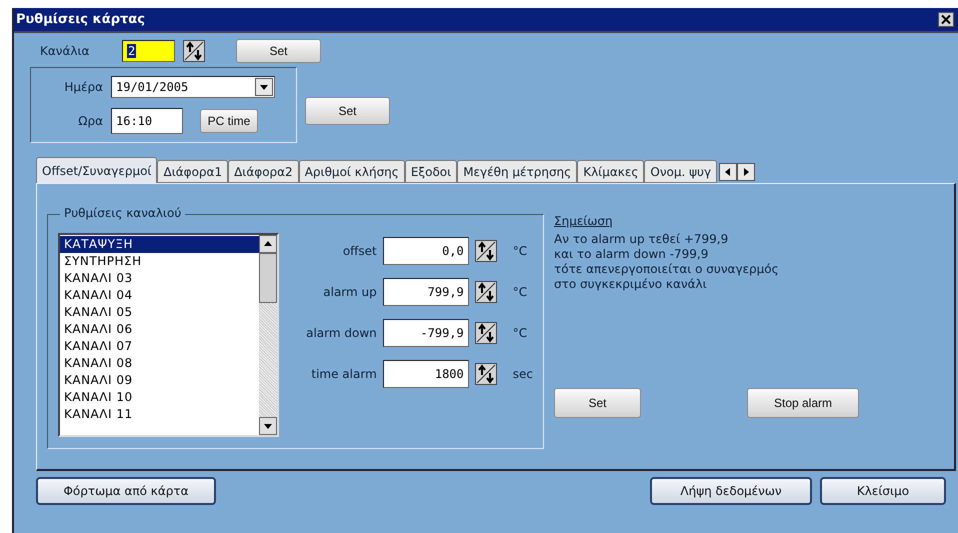  What do you see at coordinates (148, 51) in the screenshot?
I see `channels-input: 2` at bounding box center [148, 51].